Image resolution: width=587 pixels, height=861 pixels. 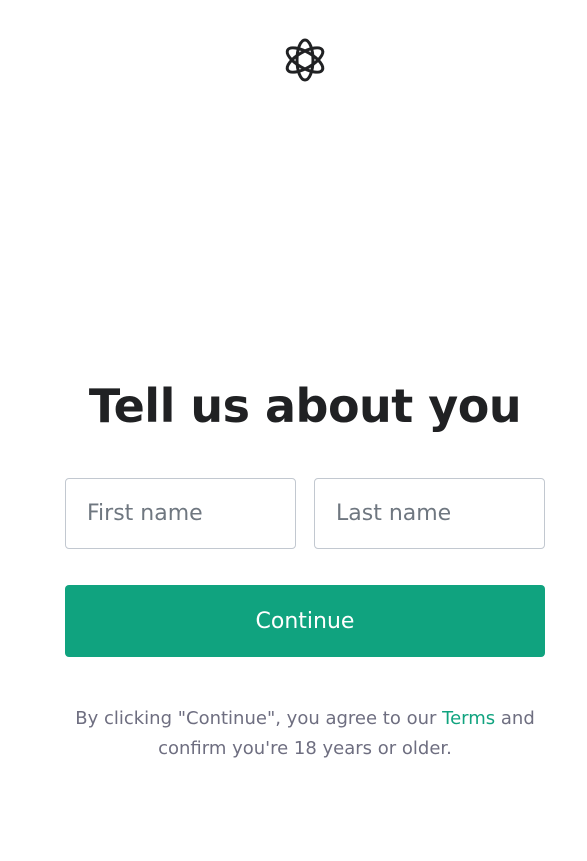 I want to click on terms-link: Terms, so click(x=468, y=718).